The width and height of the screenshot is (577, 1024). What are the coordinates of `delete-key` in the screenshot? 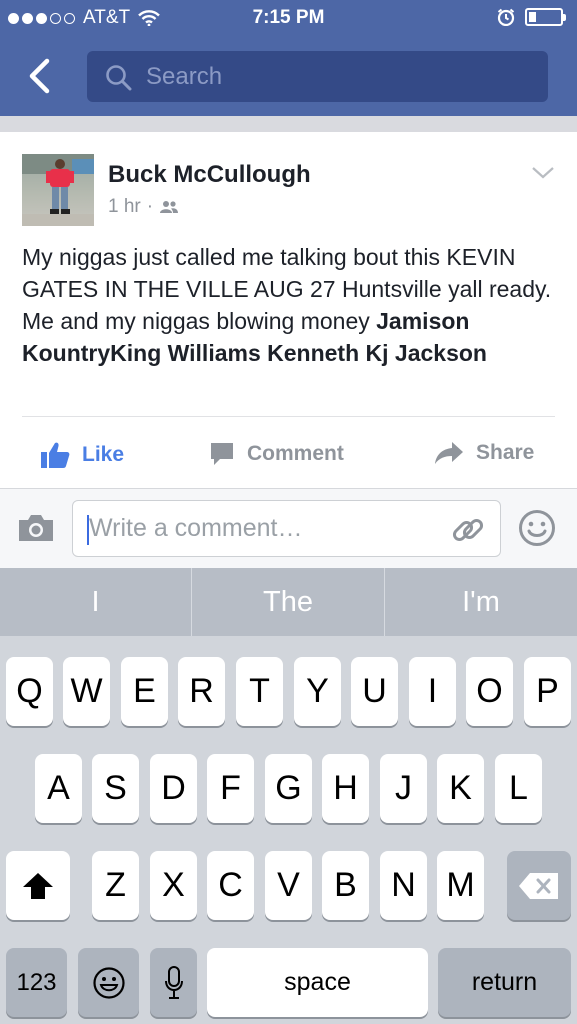 It's located at (539, 885).